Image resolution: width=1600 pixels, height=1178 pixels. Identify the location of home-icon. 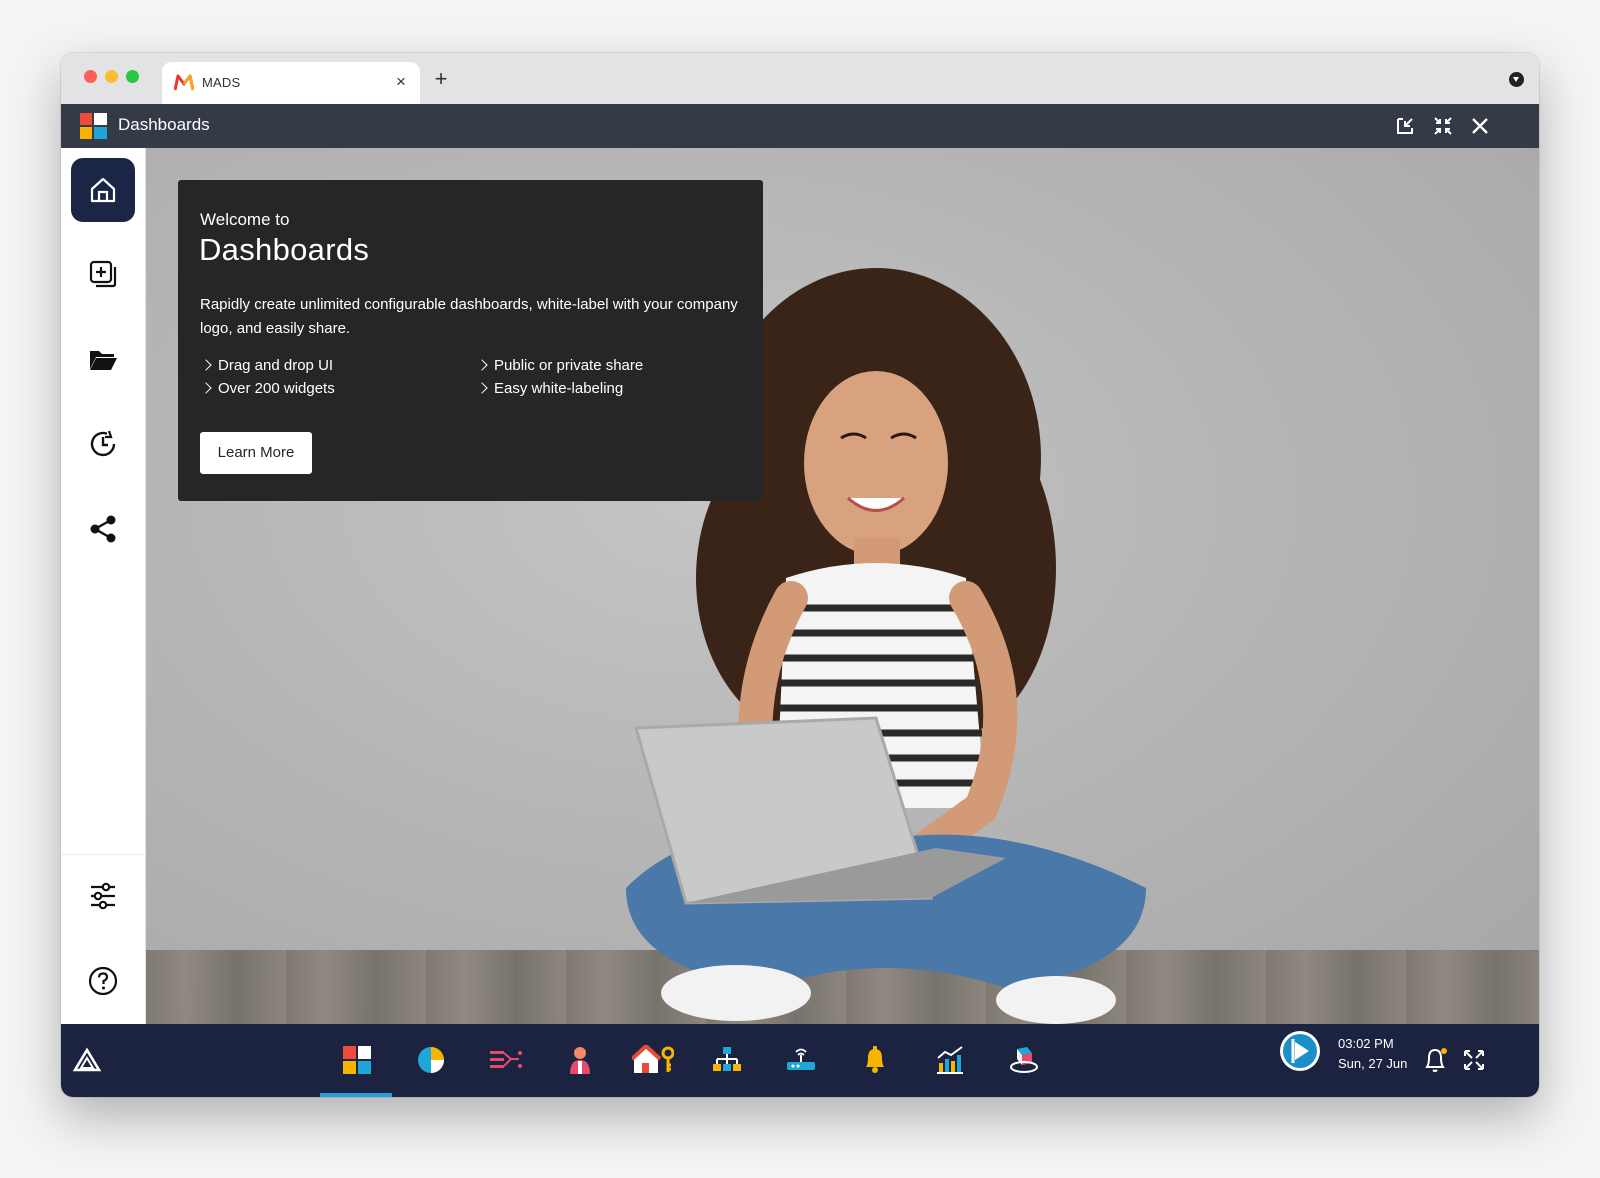
(103, 190).